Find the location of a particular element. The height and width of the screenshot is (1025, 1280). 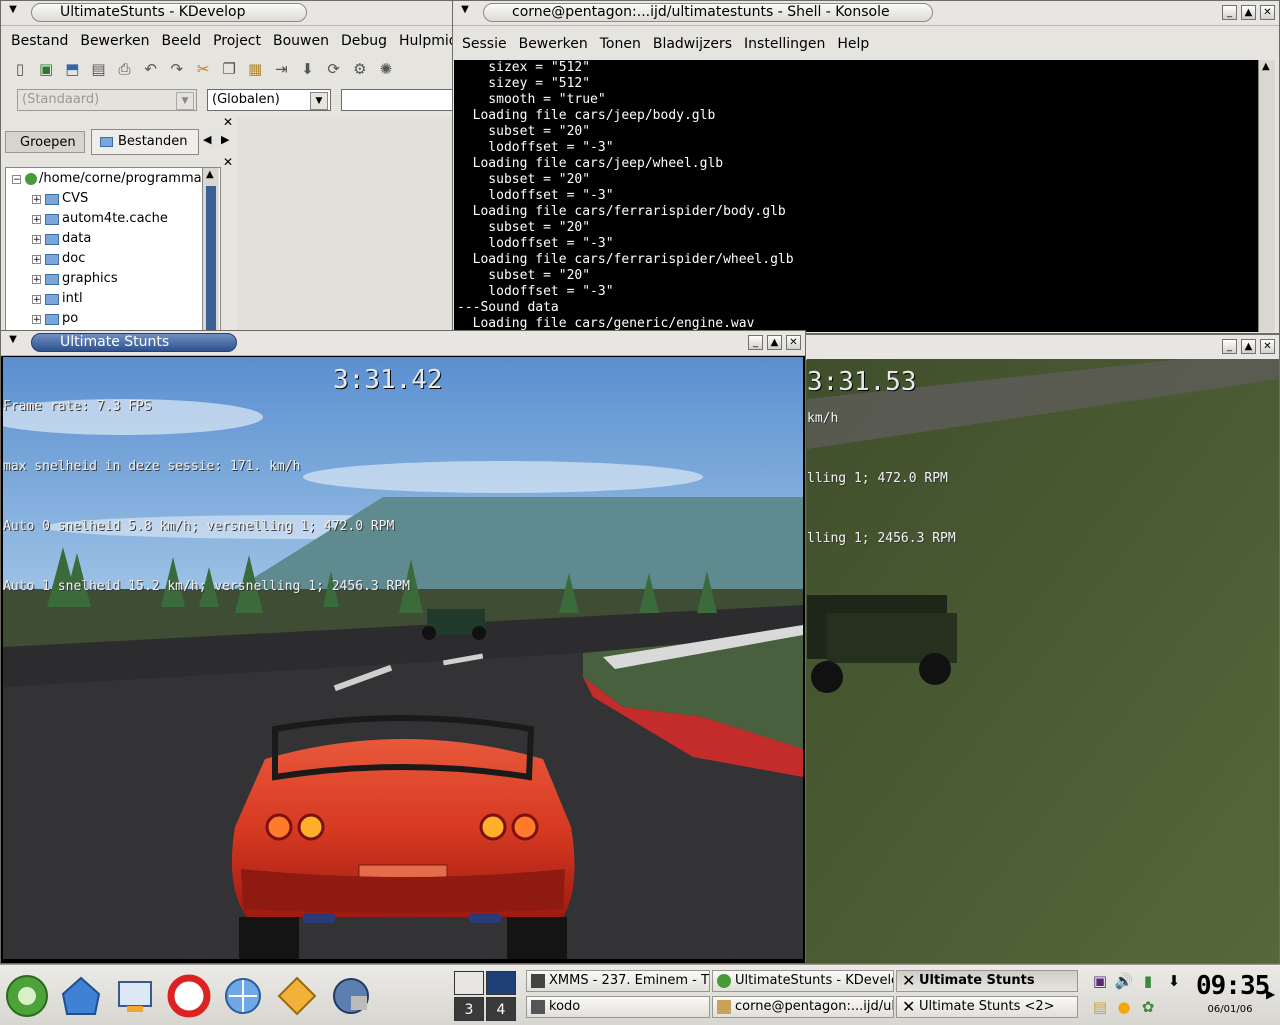

office-icon is located at coordinates (297, 996).